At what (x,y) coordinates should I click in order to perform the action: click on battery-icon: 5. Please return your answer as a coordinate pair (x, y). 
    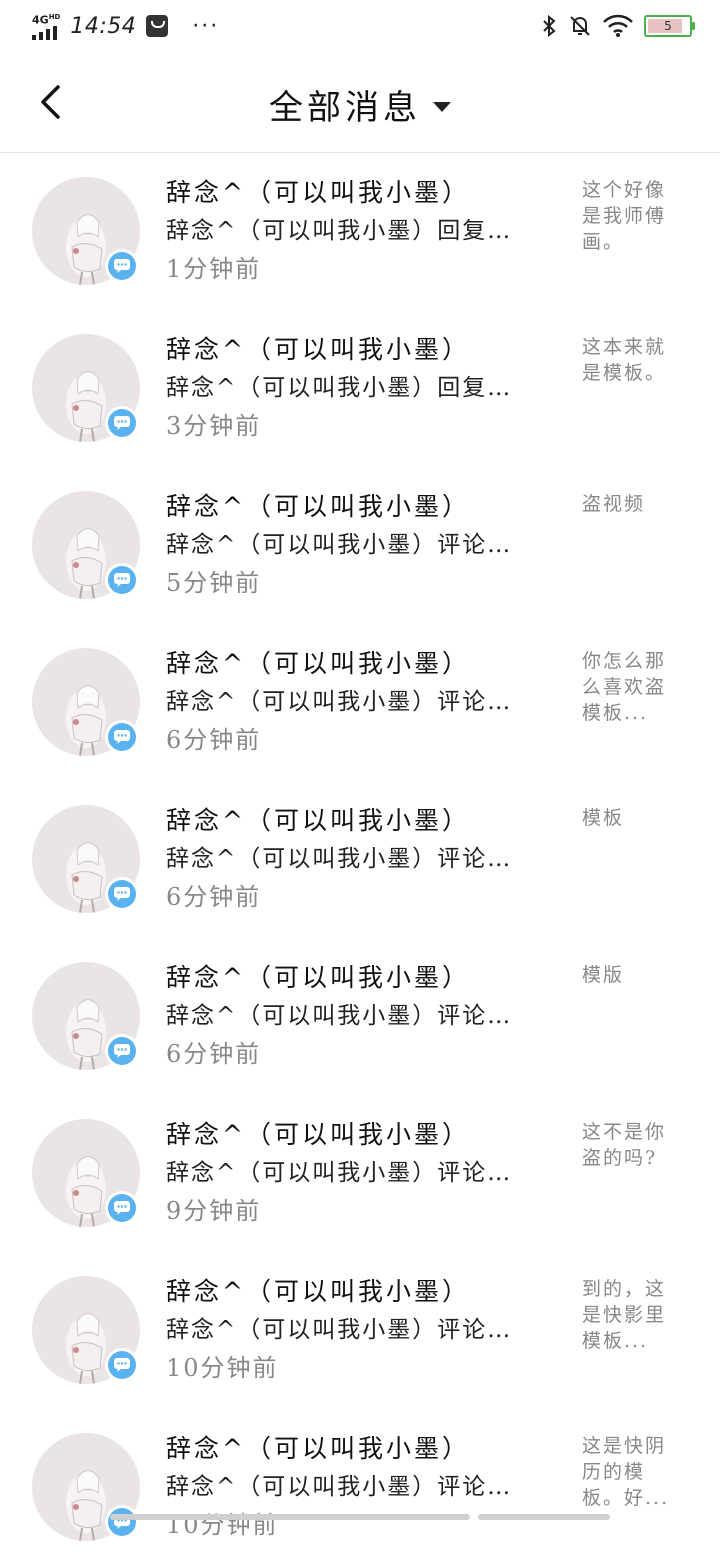
    Looking at the image, I should click on (668, 26).